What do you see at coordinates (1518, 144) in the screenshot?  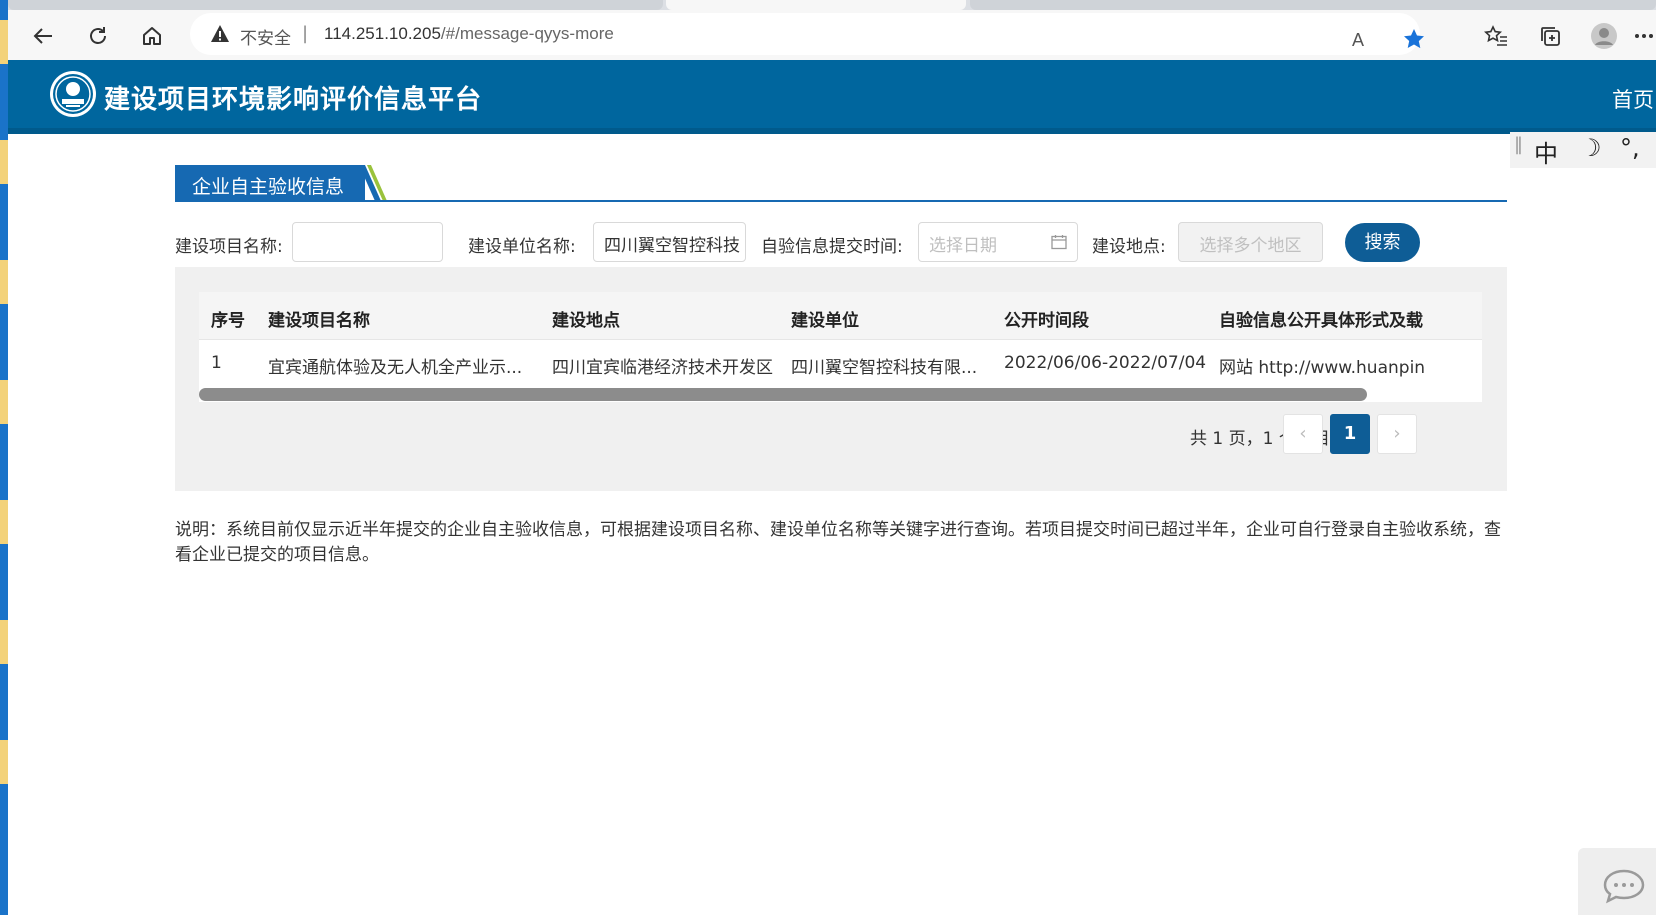 I see `ime-drag-handle: ‖` at bounding box center [1518, 144].